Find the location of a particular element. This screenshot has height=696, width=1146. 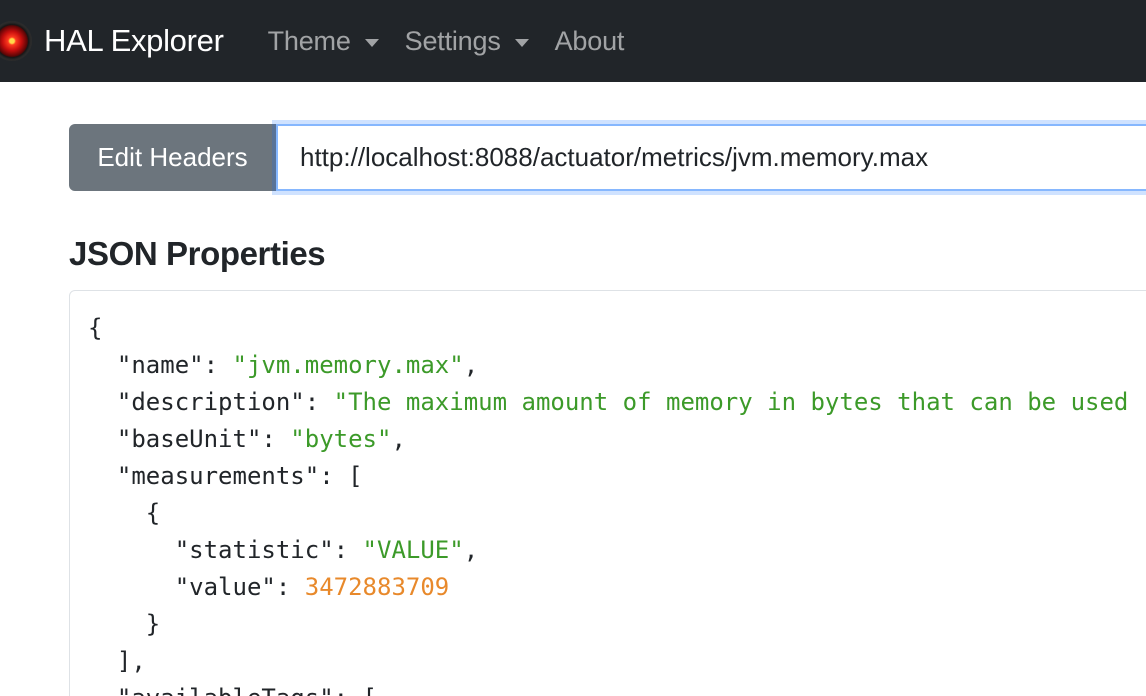

nav-about-link: About is located at coordinates (590, 41).